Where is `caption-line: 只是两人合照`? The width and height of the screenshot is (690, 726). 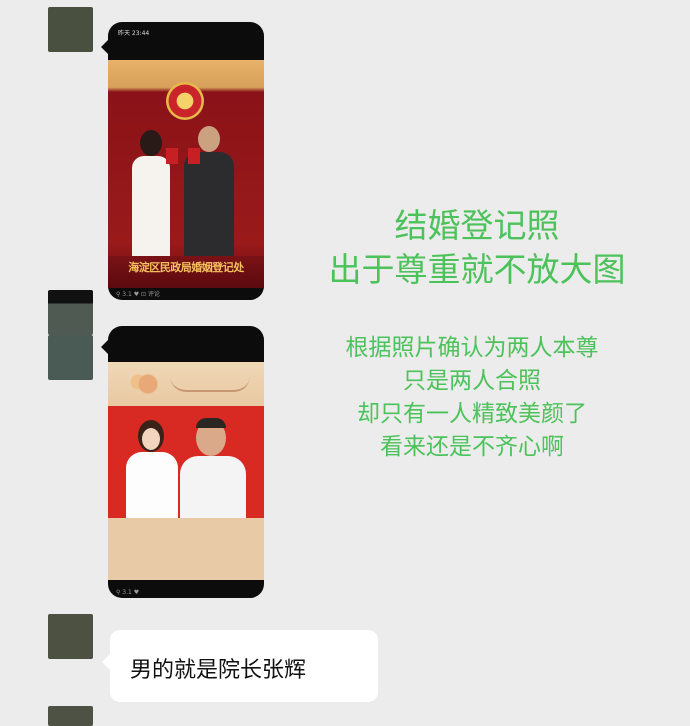 caption-line: 只是两人合照 is located at coordinates (472, 381).